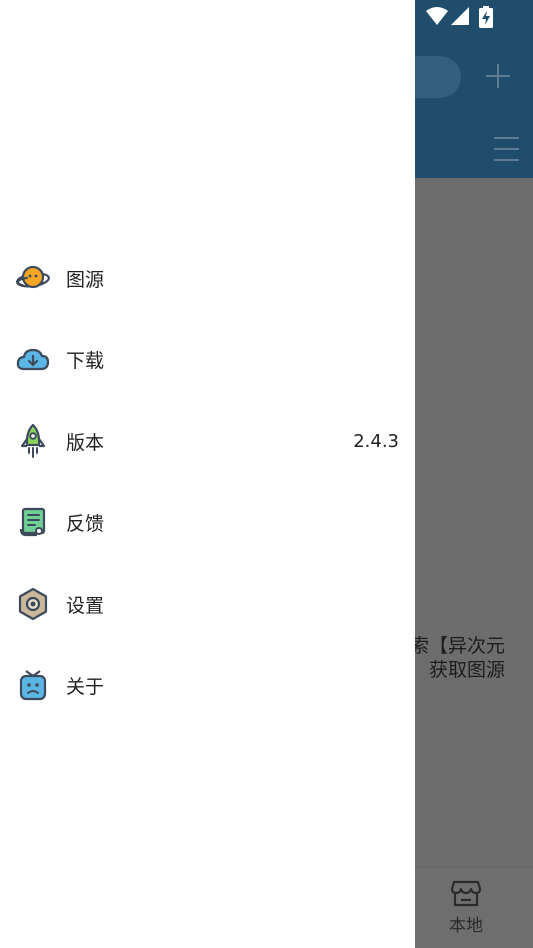  I want to click on rocket-icon, so click(33, 441).